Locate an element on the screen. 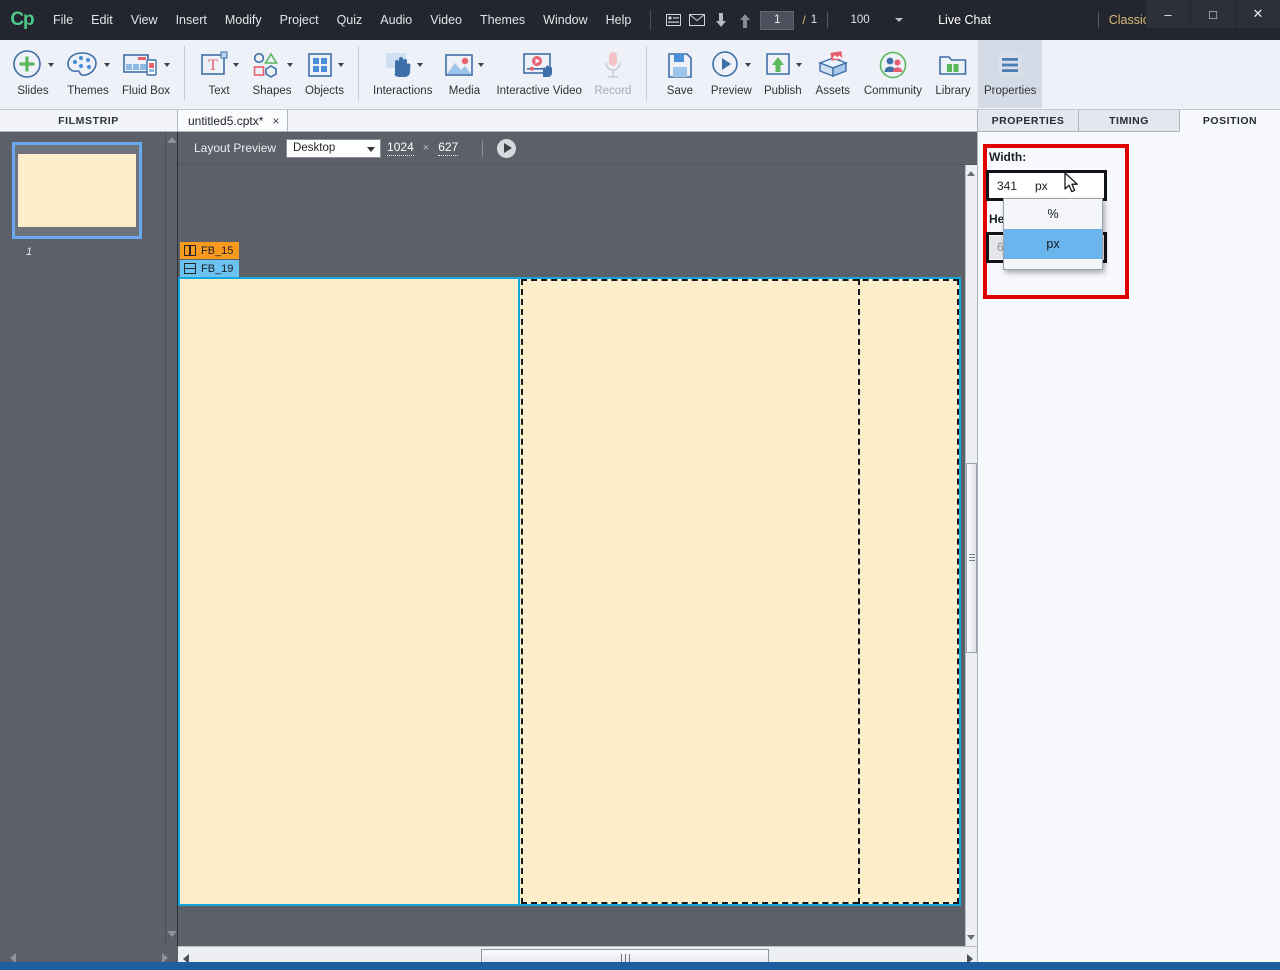 This screenshot has height=970, width=1280. slide-item: 1 is located at coordinates (82, 195).